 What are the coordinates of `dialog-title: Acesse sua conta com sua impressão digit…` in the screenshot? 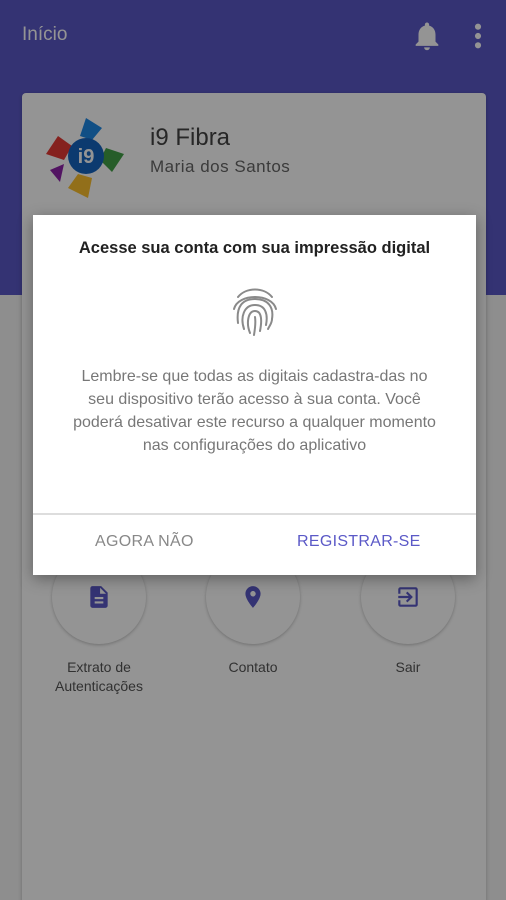 It's located at (254, 248).